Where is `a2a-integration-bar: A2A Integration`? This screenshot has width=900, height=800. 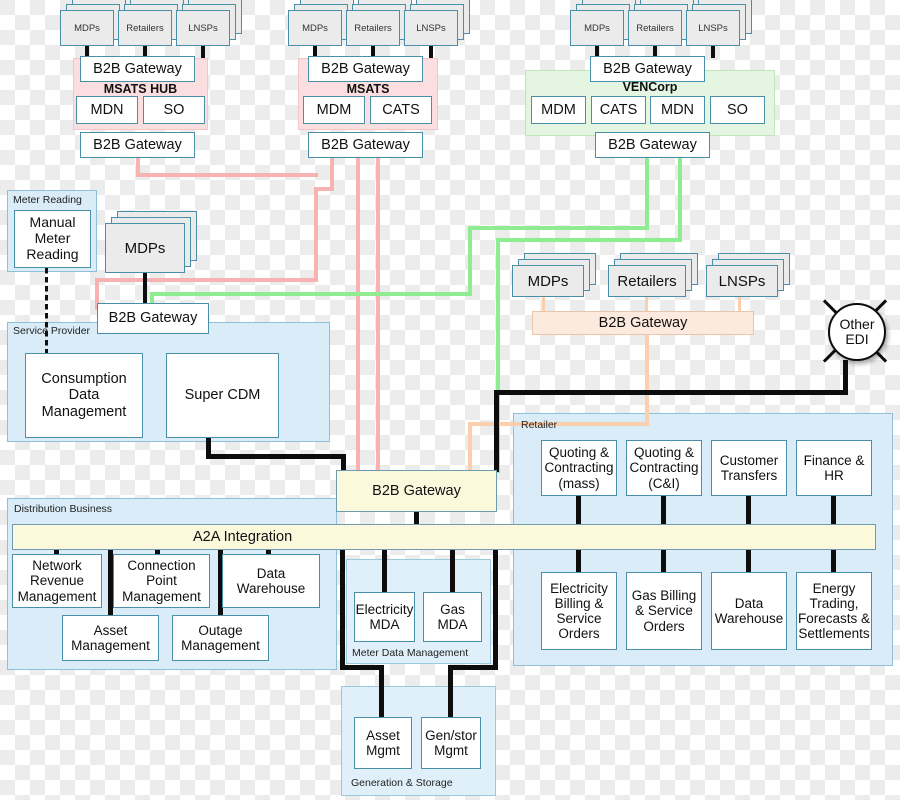
a2a-integration-bar: A2A Integration is located at coordinates (444, 537).